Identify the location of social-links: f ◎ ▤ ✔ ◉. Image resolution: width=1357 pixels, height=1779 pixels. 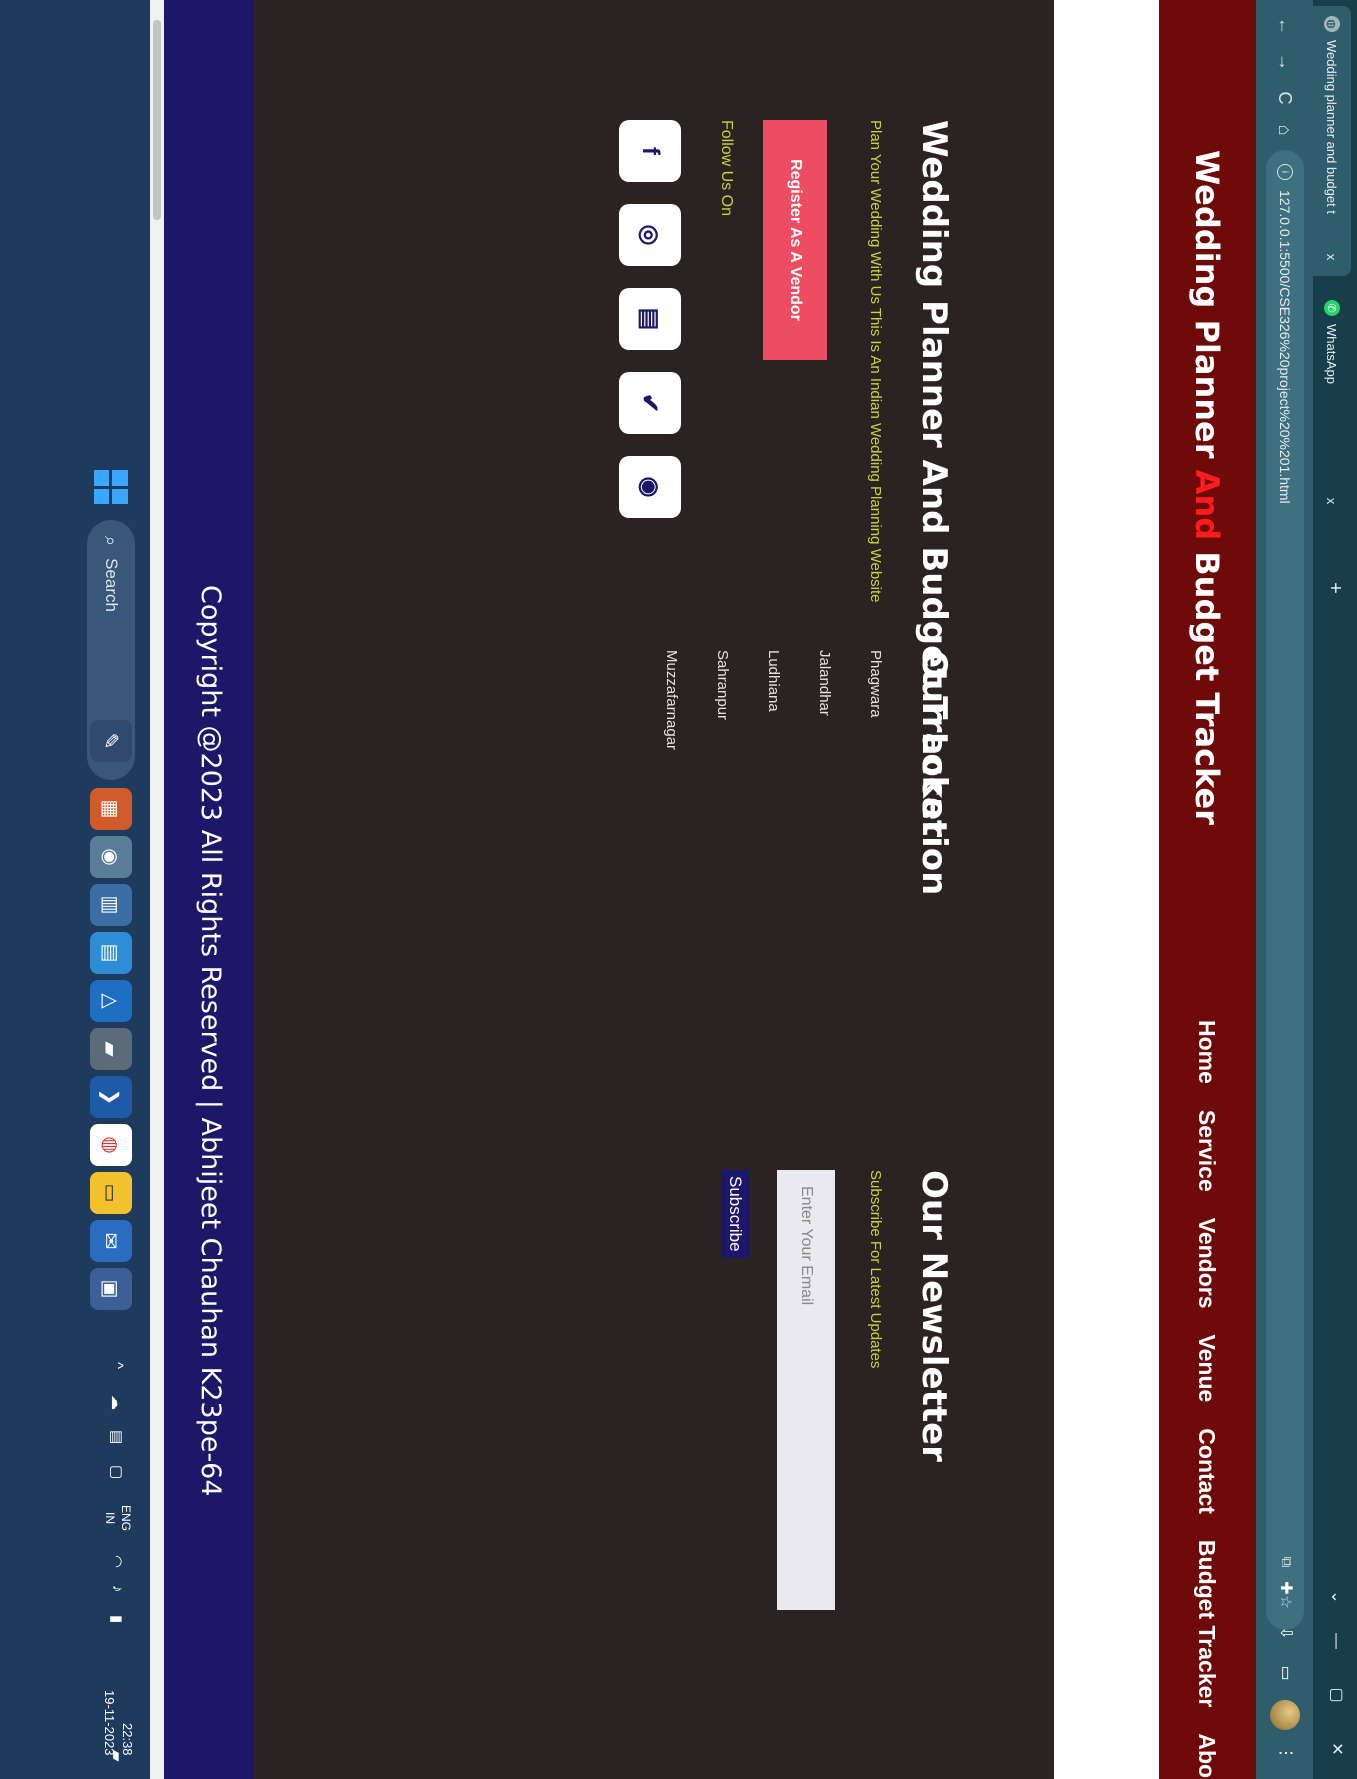
(650, 360).